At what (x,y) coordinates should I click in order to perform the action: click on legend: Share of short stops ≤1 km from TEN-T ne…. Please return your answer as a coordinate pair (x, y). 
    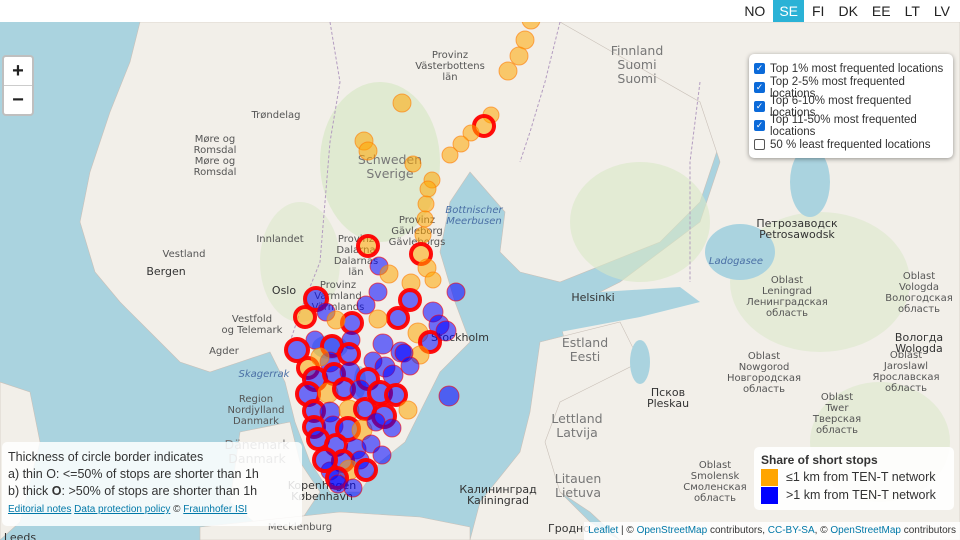
    Looking at the image, I should click on (854, 478).